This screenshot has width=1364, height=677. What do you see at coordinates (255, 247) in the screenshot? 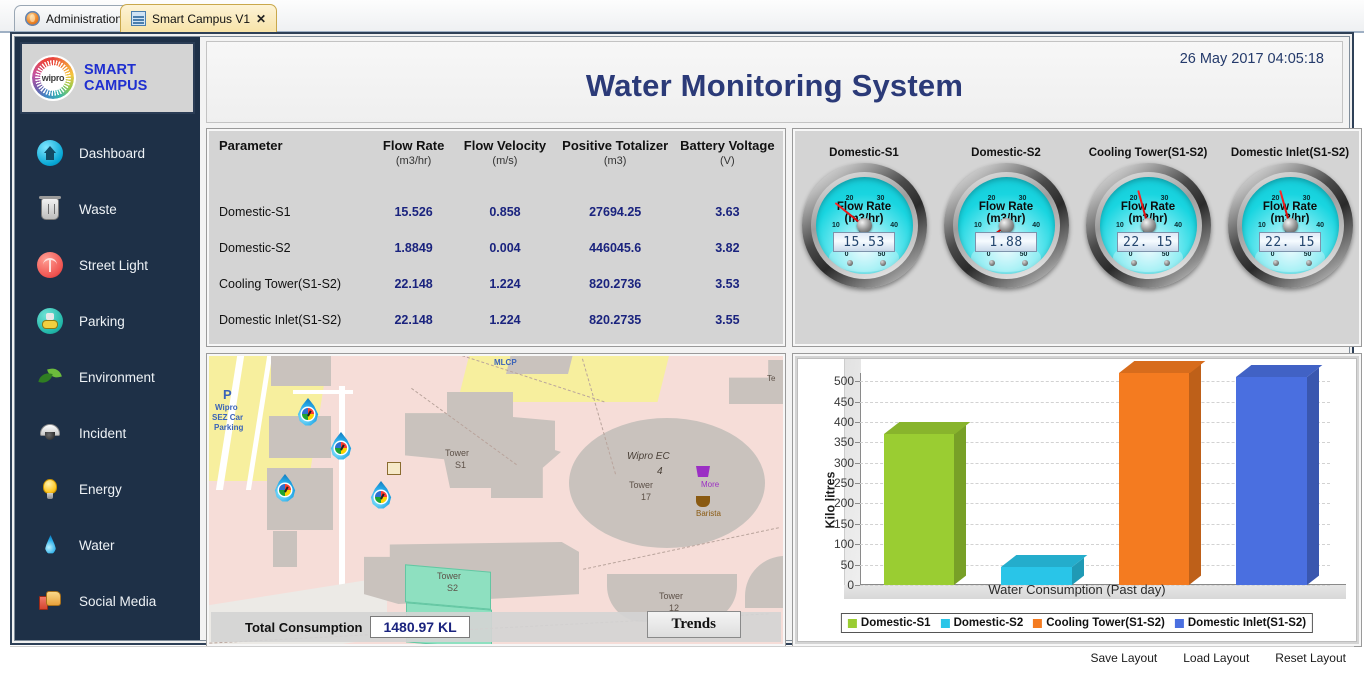
I see `cell-parameter: Domestic-S2` at bounding box center [255, 247].